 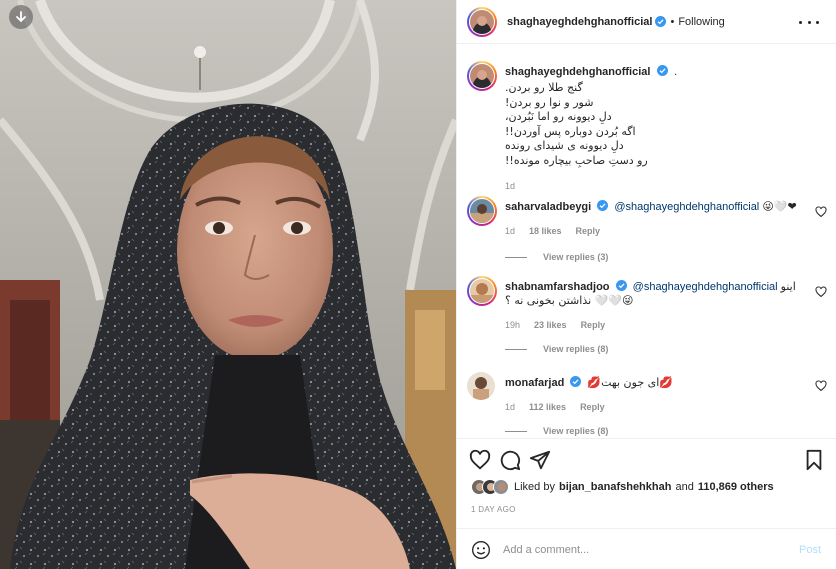 What do you see at coordinates (643, 549) in the screenshot?
I see `comment-input` at bounding box center [643, 549].